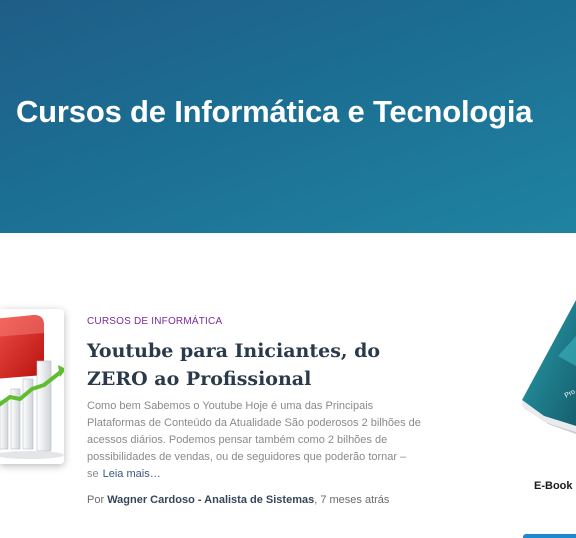 Image resolution: width=576 pixels, height=538 pixels. I want to click on post-category-link: CURSOS DE INFORMÁTICA, so click(154, 321).